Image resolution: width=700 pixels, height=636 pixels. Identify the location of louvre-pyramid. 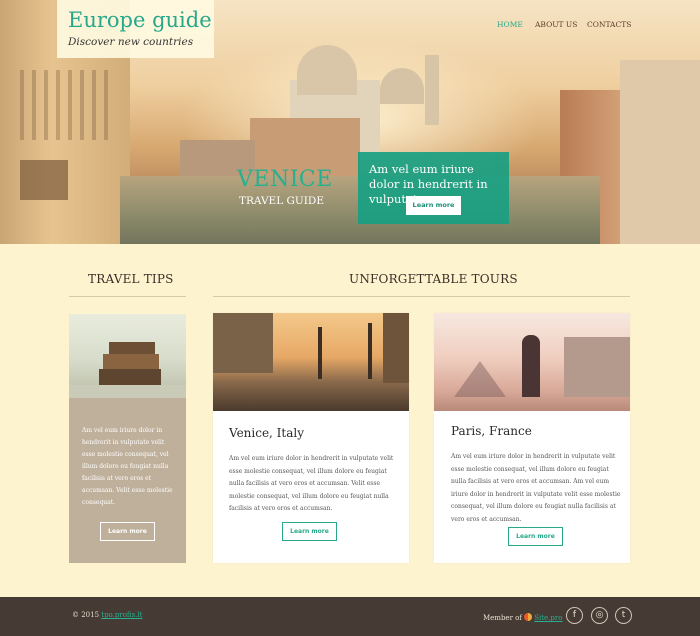
(480, 379).